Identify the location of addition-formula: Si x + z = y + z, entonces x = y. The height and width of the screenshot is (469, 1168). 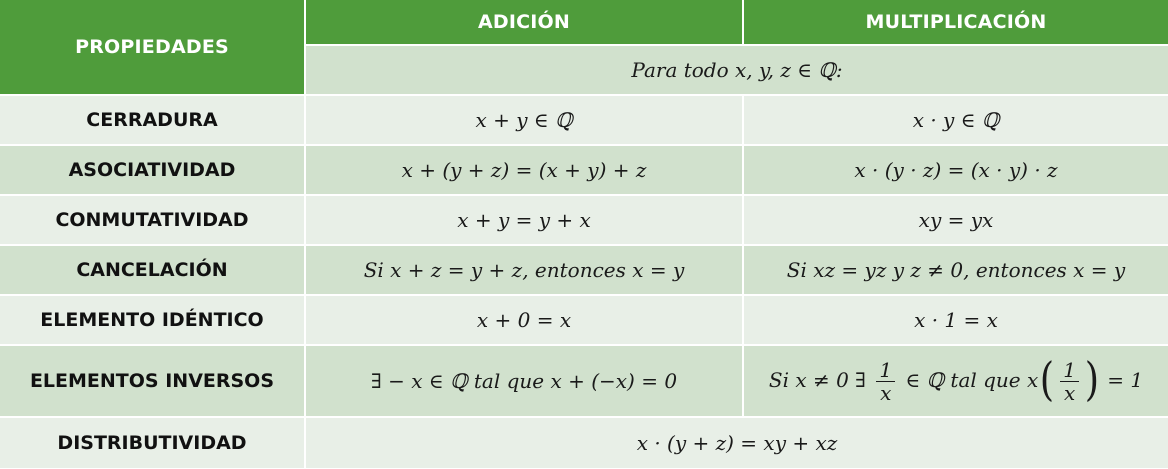
(525, 271).